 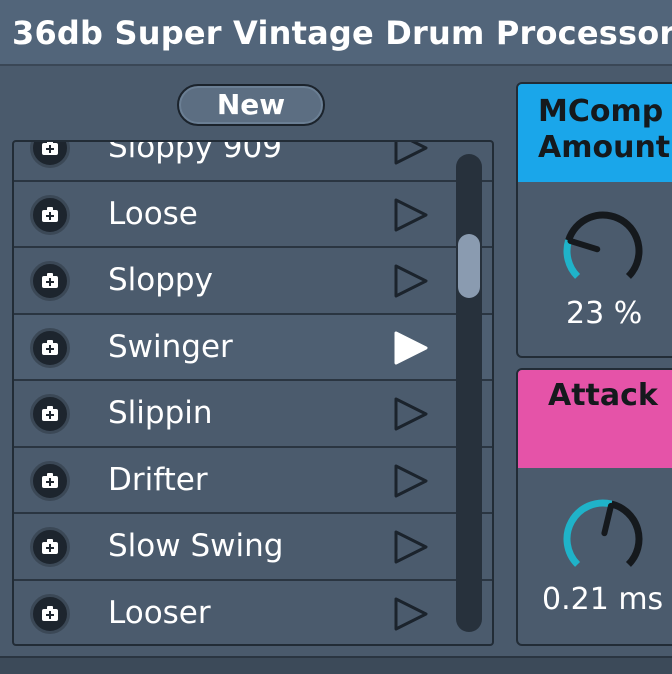 What do you see at coordinates (336, 665) in the screenshot?
I see `bottom-bar` at bounding box center [336, 665].